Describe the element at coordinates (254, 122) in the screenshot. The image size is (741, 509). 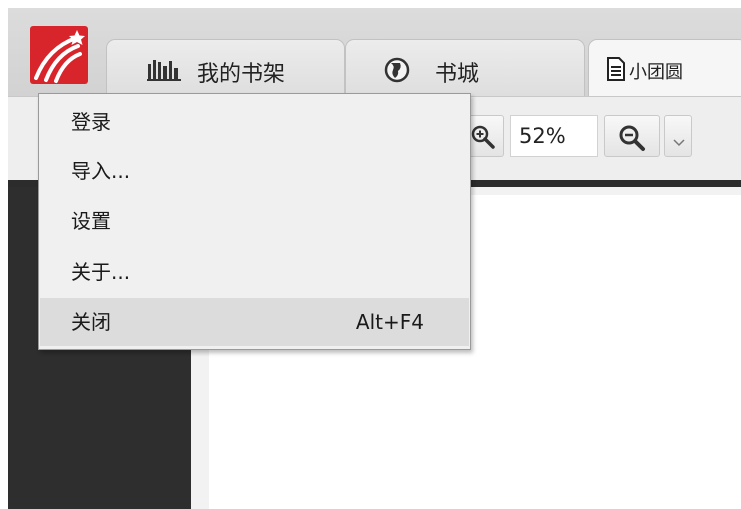
I see `menu-item-login: 登录` at that location.